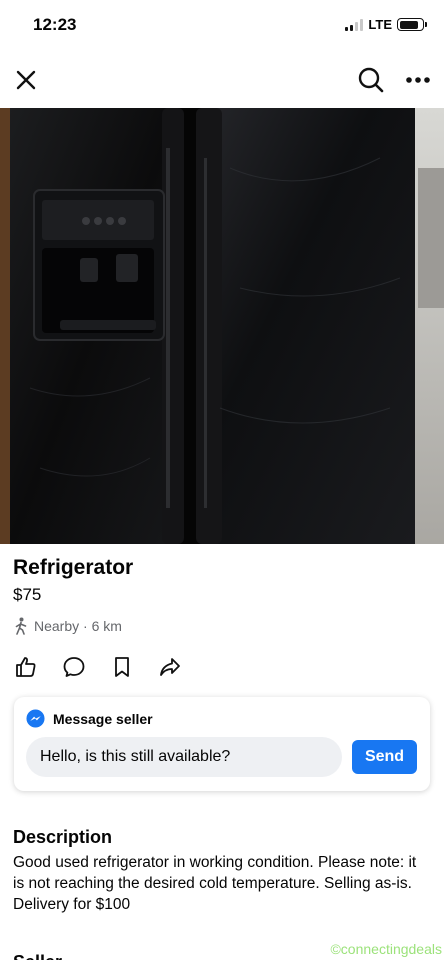 The height and width of the screenshot is (960, 444). Describe the element at coordinates (412, 24) in the screenshot. I see `battery-icon` at that location.